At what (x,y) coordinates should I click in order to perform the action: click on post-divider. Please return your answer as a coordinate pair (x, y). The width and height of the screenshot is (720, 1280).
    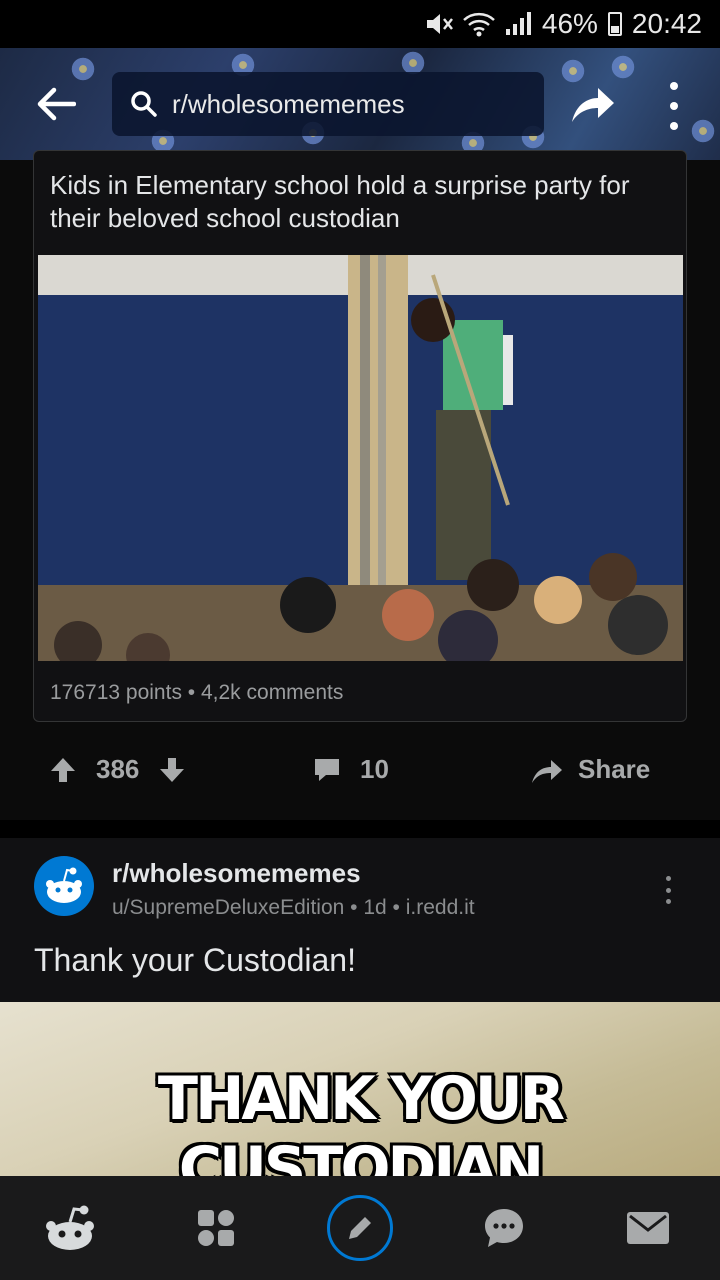
    Looking at the image, I should click on (360, 829).